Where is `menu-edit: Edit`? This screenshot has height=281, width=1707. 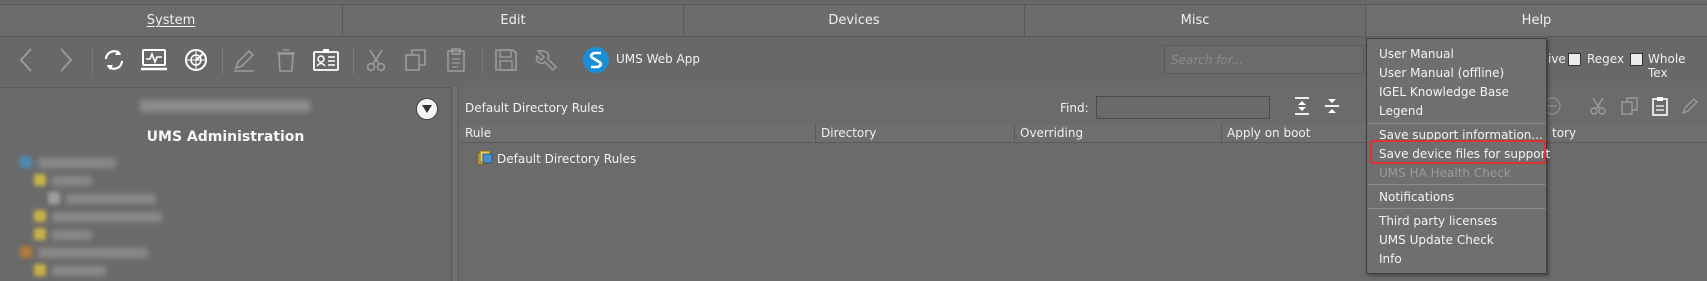 menu-edit: Edit is located at coordinates (513, 20).